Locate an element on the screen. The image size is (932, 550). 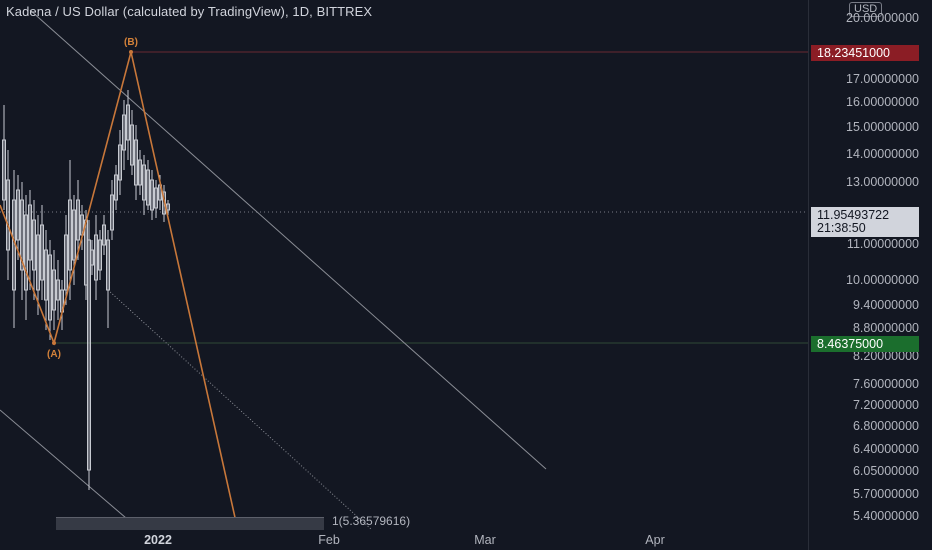
price-tick: 7.60000000 is located at coordinates (885, 384).